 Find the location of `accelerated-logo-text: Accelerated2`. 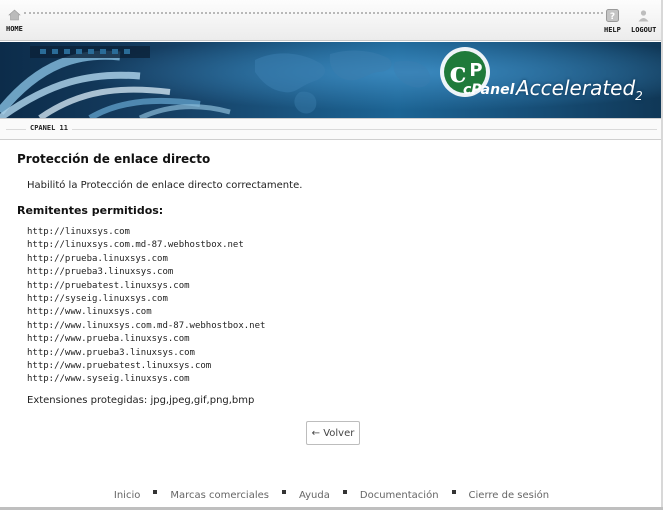

accelerated-logo-text: Accelerated2 is located at coordinates (579, 89).